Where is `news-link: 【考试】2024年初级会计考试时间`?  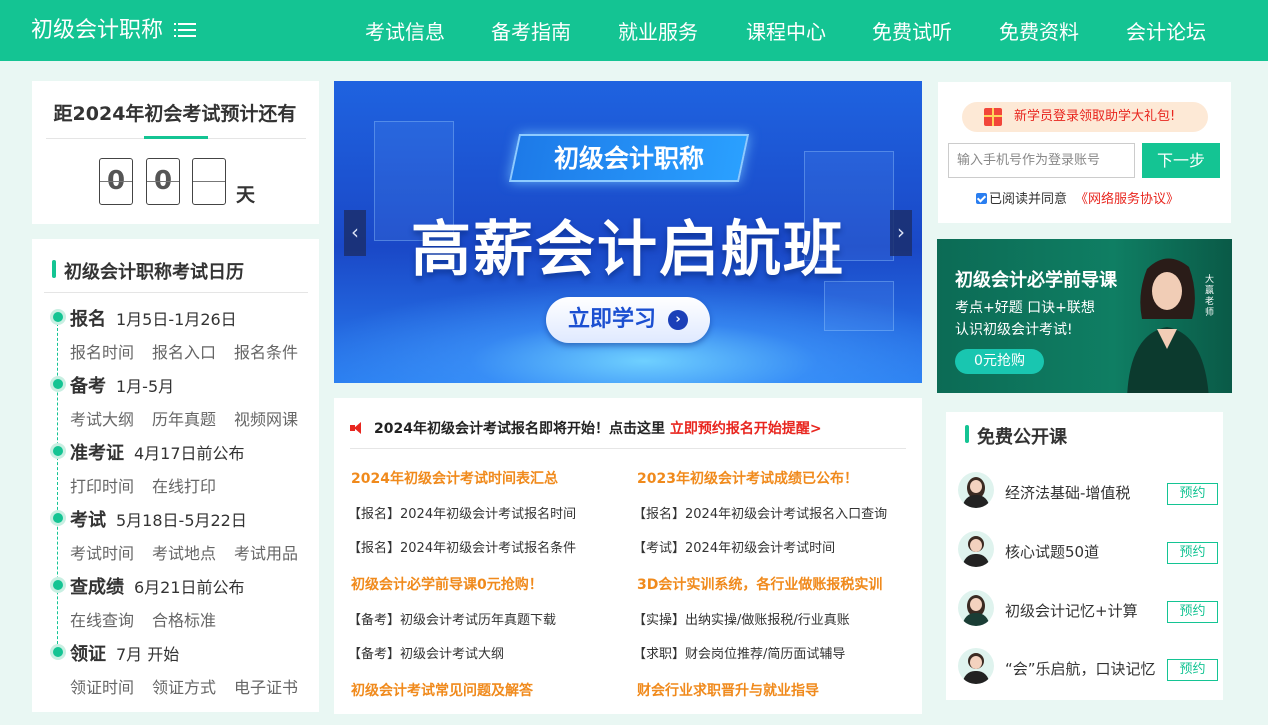 news-link: 【考试】2024年初级会计考试时间 is located at coordinates (734, 546).